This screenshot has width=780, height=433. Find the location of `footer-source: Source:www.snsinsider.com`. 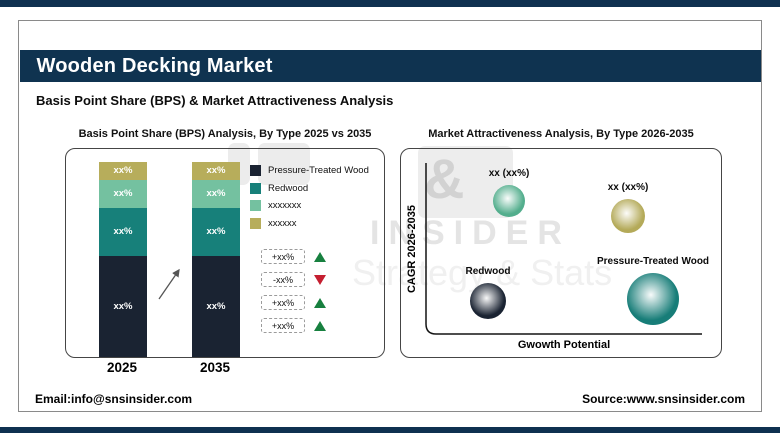

footer-source: Source:www.snsinsider.com is located at coordinates (663, 399).